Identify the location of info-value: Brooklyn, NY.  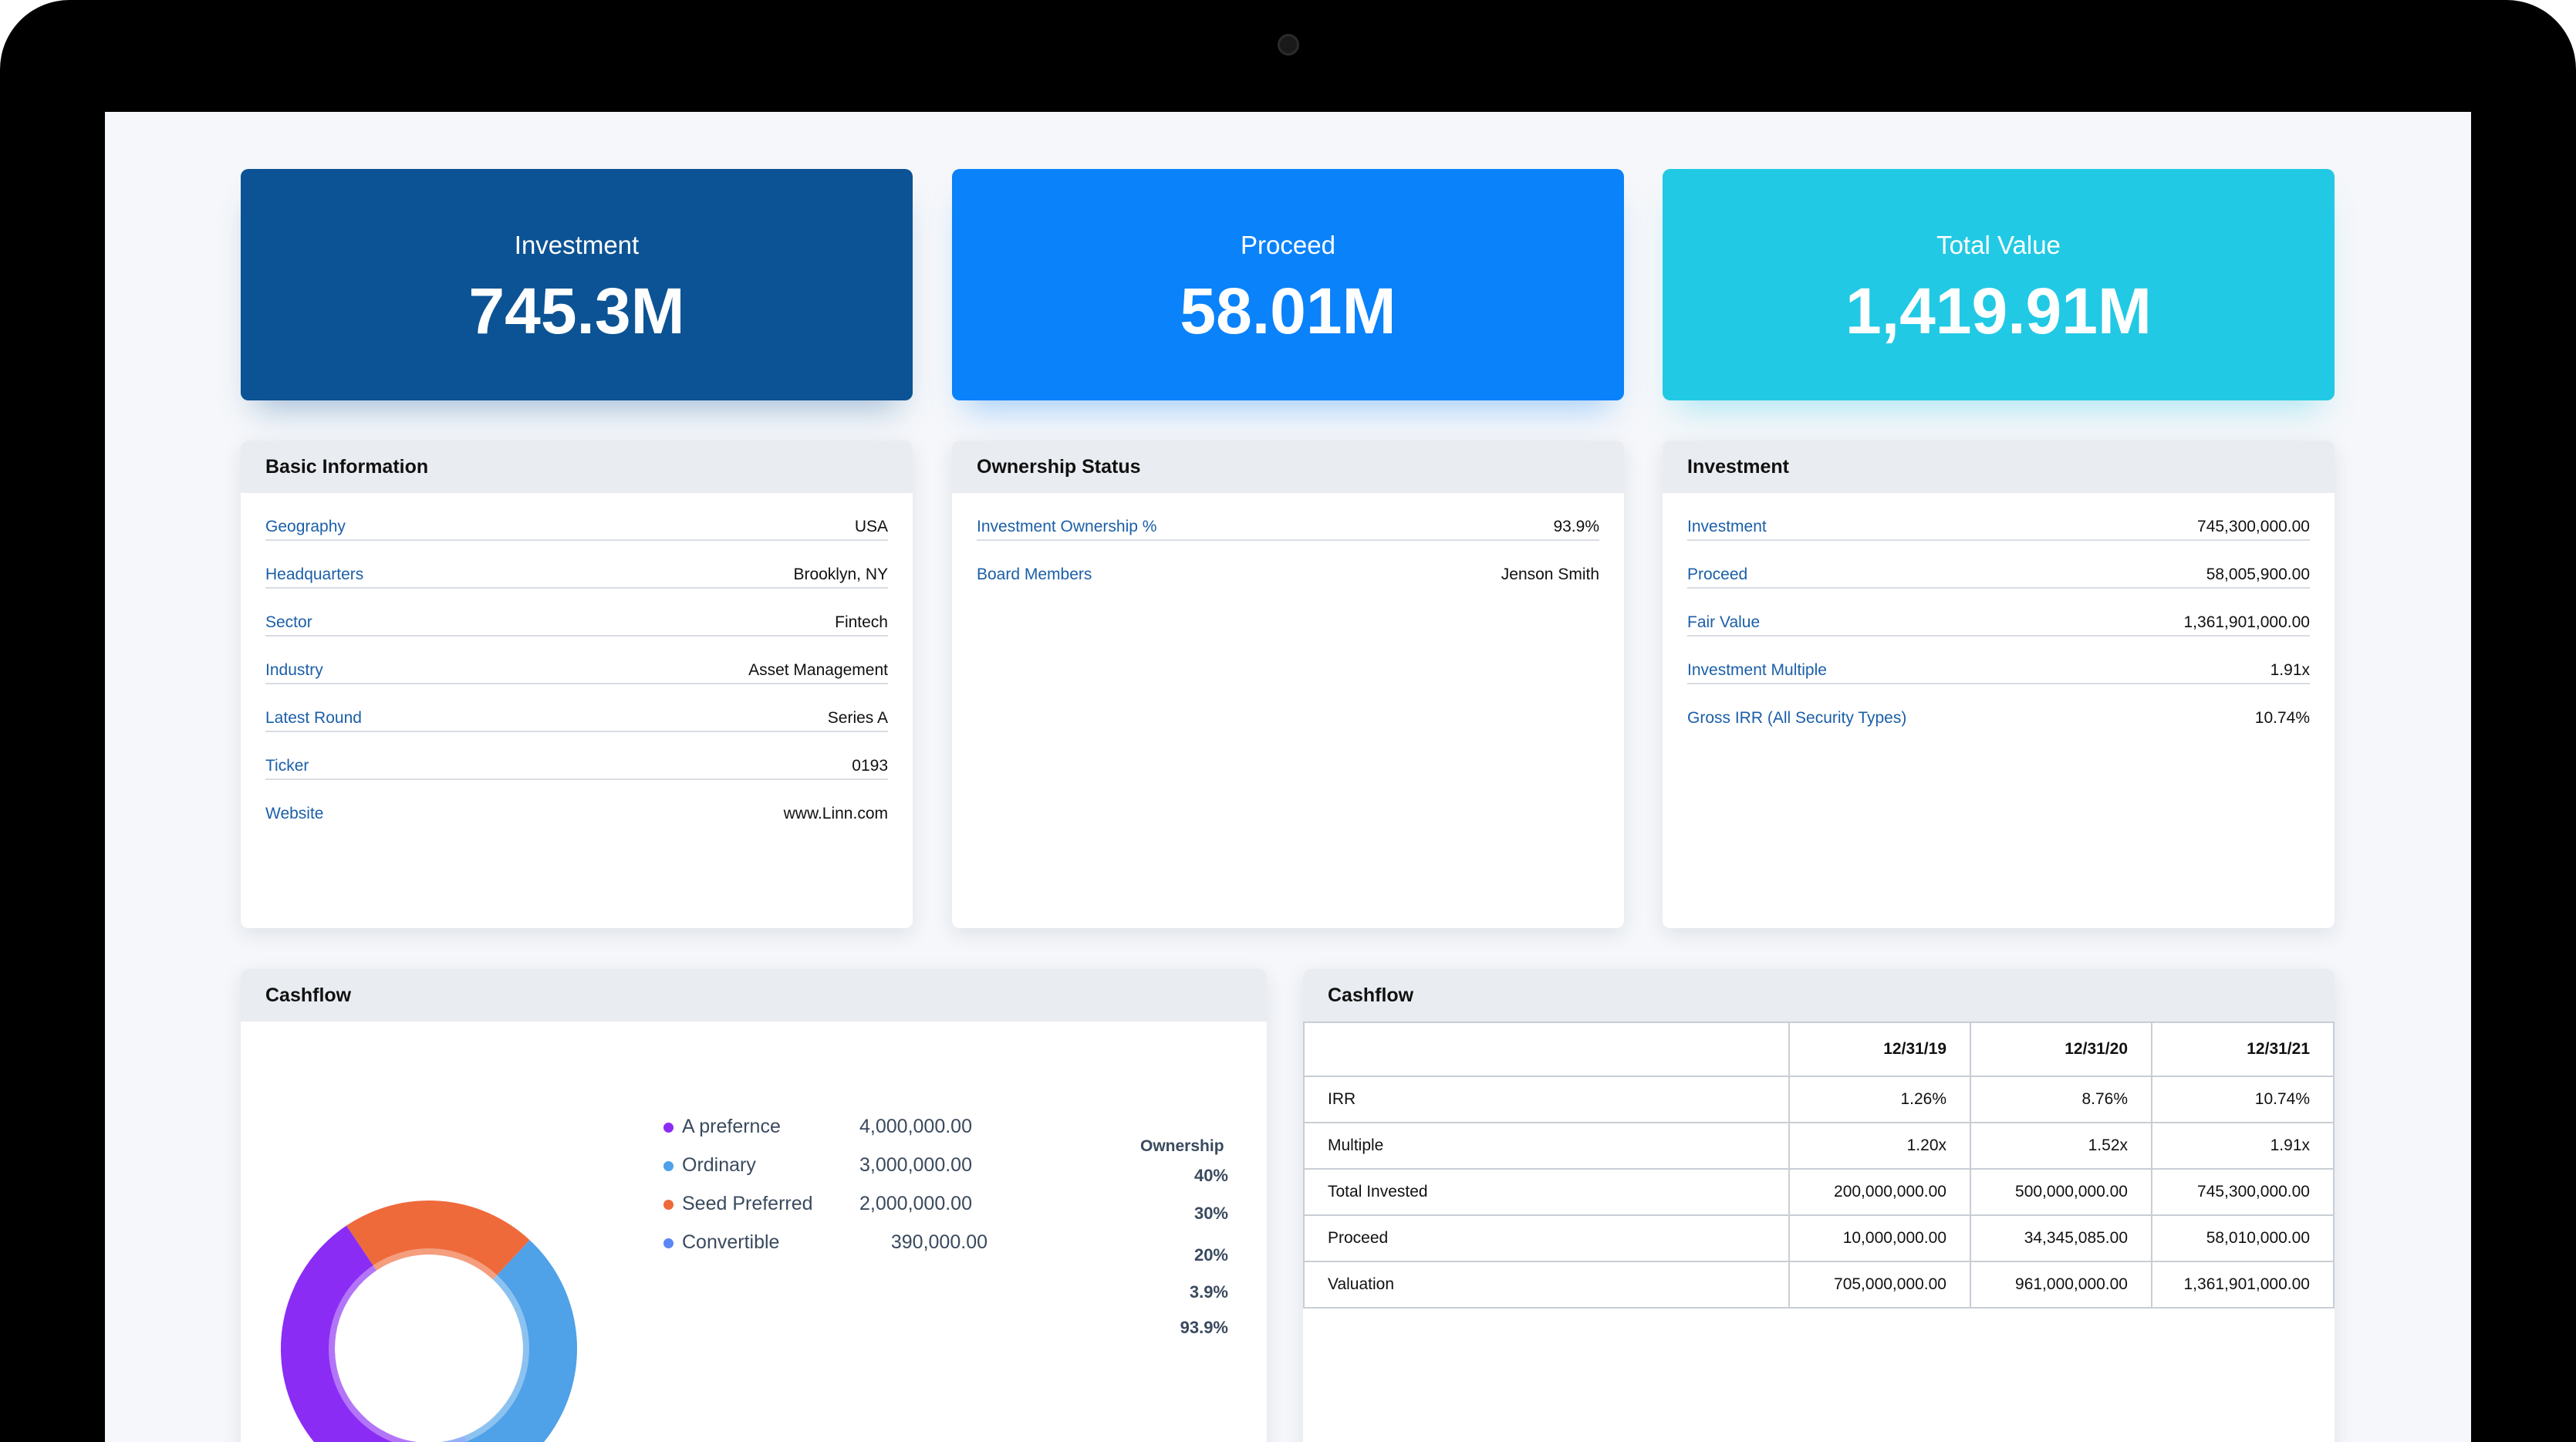
(841, 575).